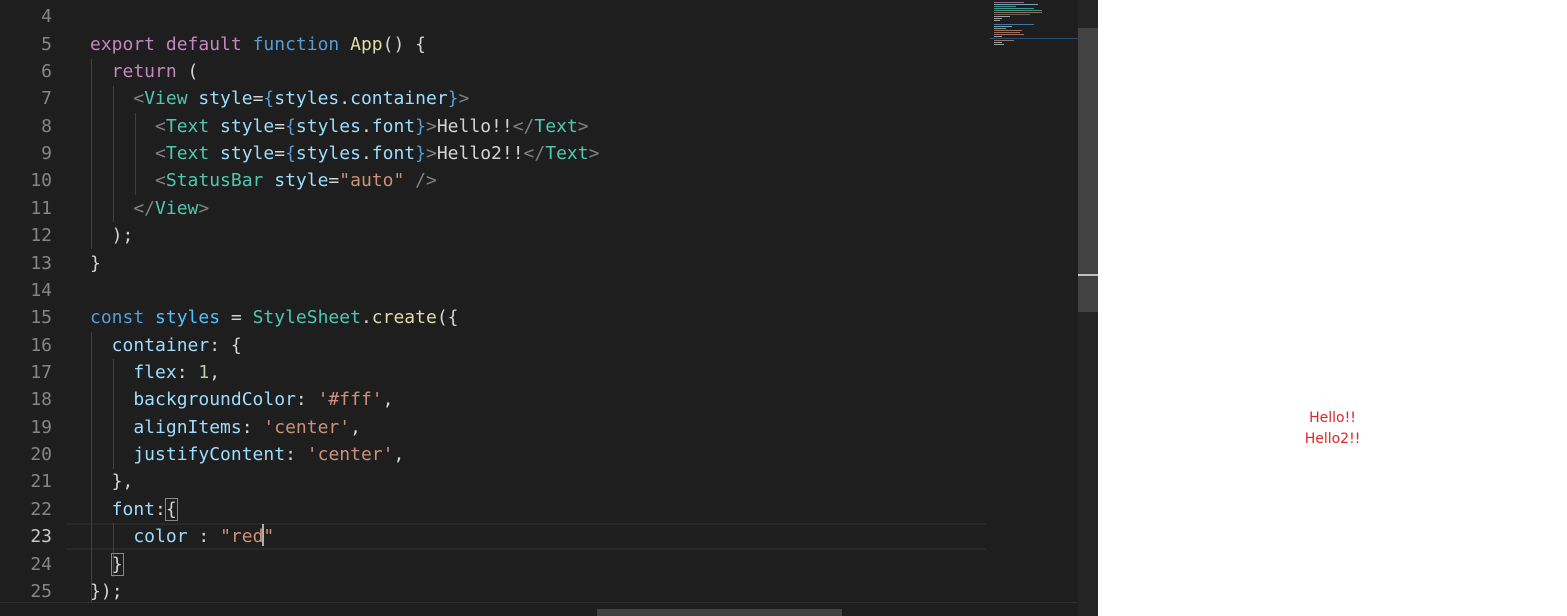 The width and height of the screenshot is (1567, 616). Describe the element at coordinates (1088, 170) in the screenshot. I see `vertical-scrollbar-thumb` at that location.